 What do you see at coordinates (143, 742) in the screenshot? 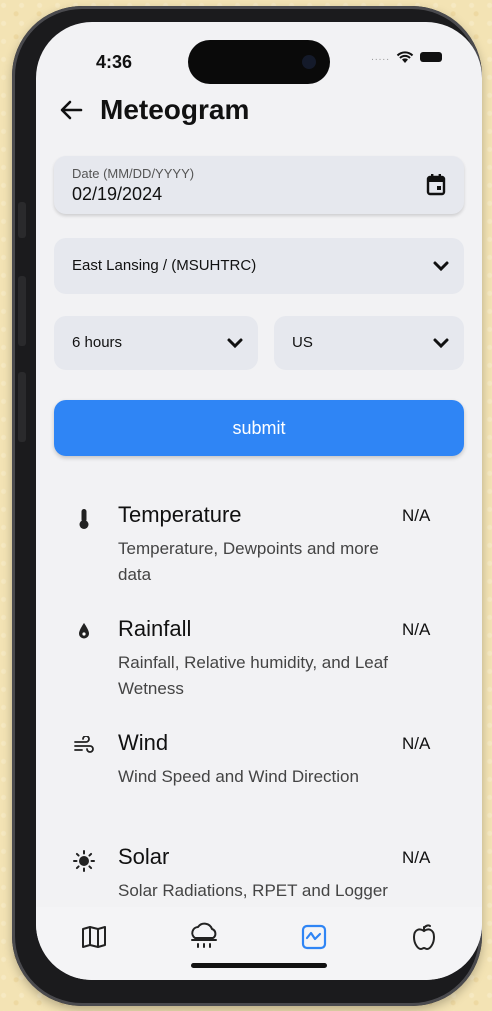
I see `item-title: Wind` at bounding box center [143, 742].